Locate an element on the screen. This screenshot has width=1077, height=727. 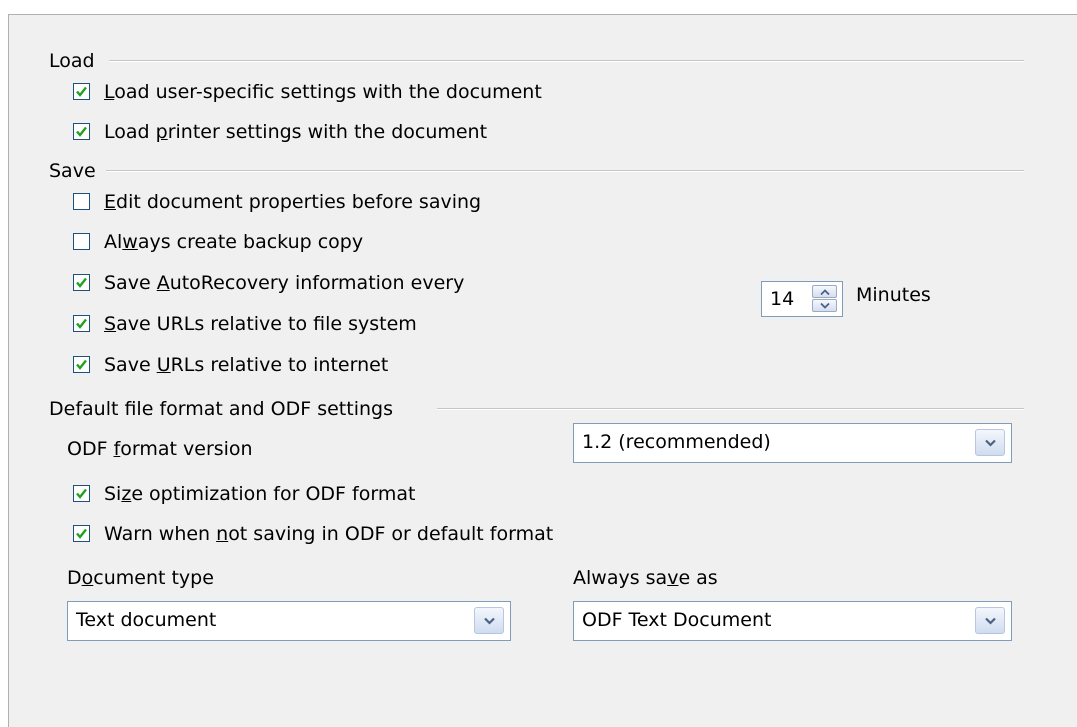
document-type-dropdown-button is located at coordinates (489, 620).